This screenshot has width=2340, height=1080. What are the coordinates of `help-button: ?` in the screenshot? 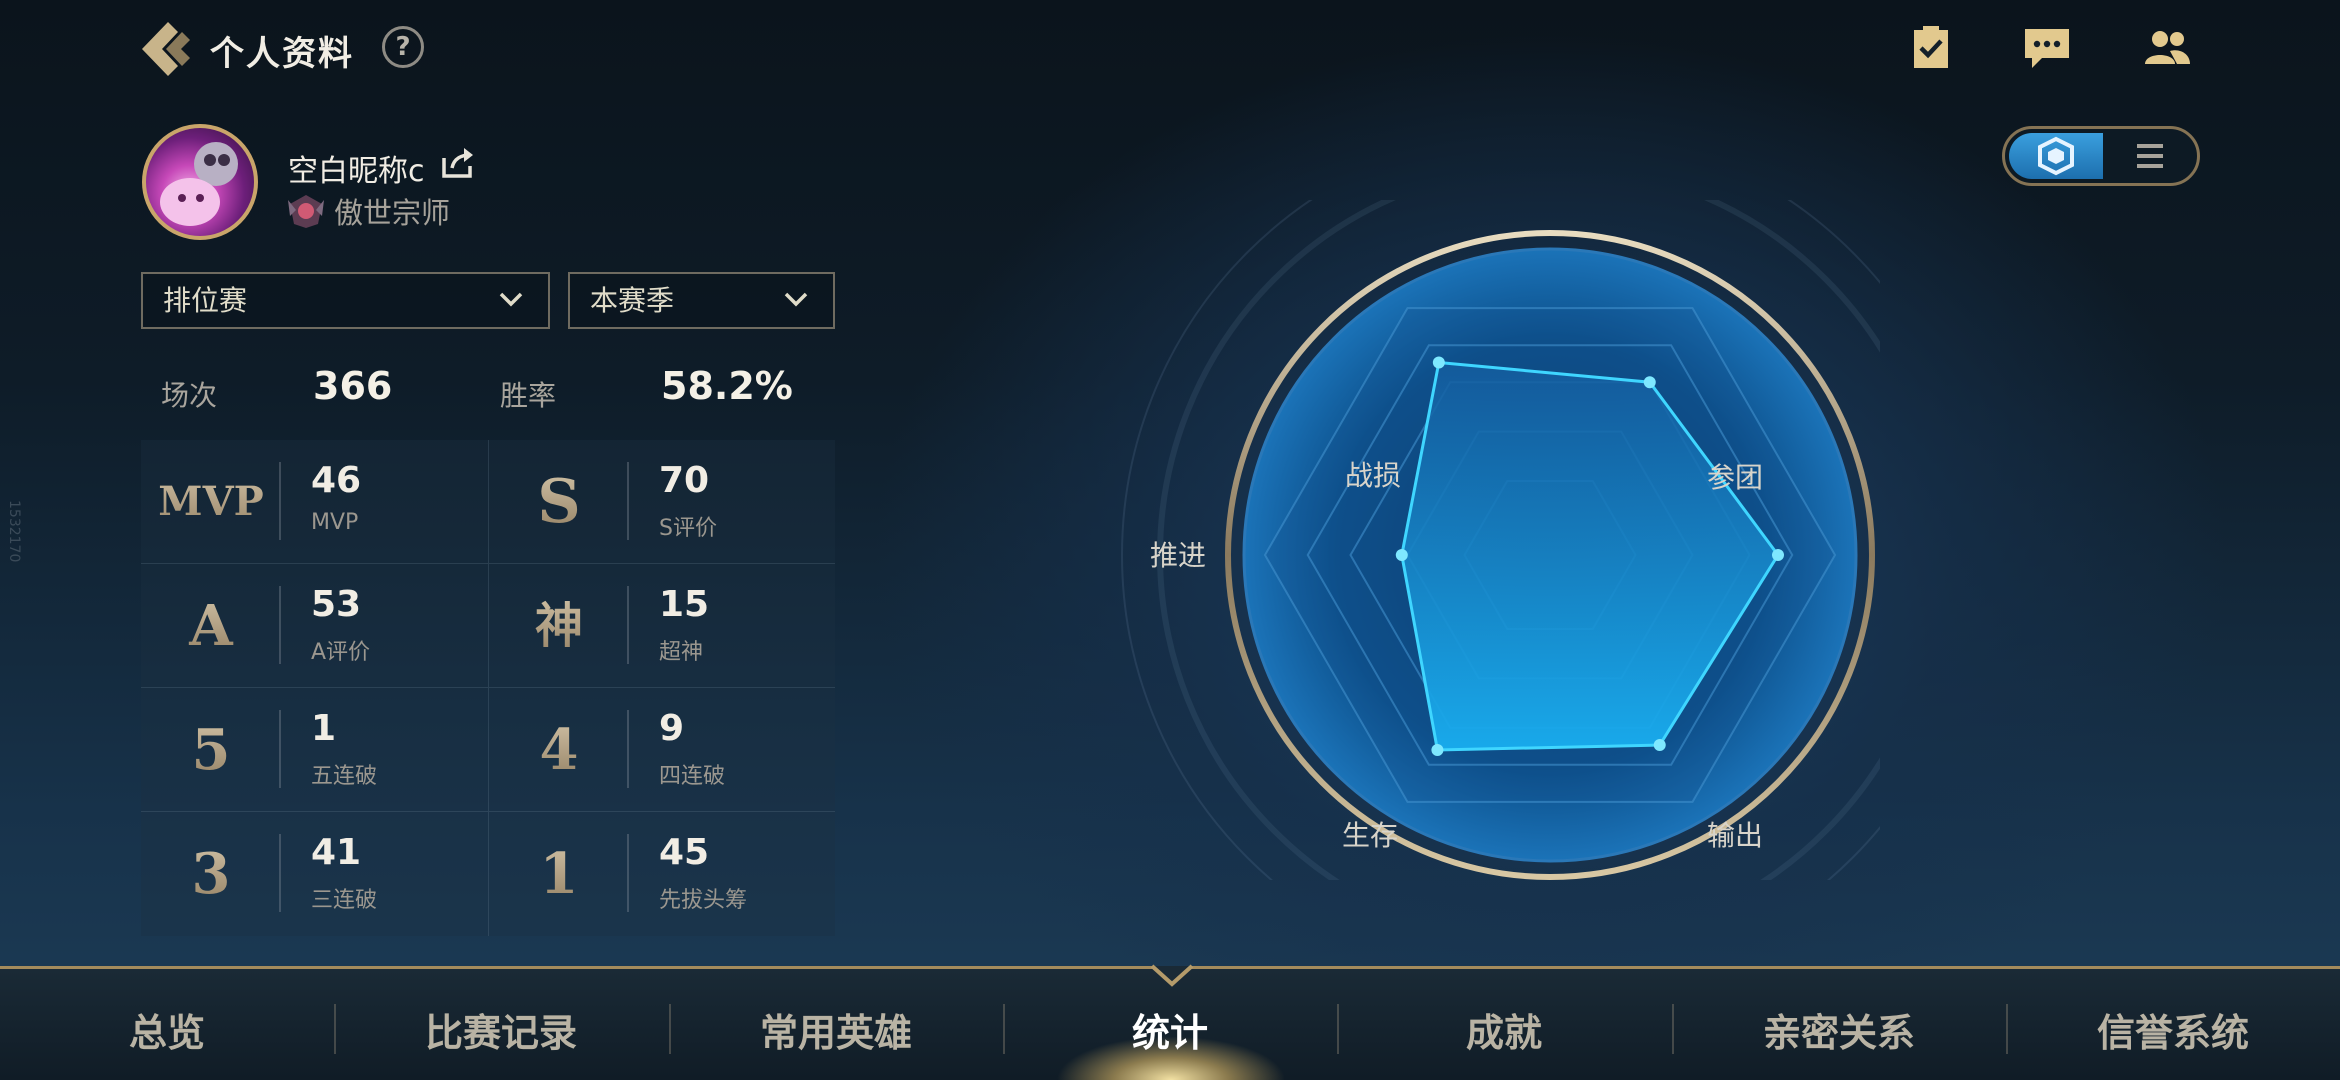 It's located at (403, 47).